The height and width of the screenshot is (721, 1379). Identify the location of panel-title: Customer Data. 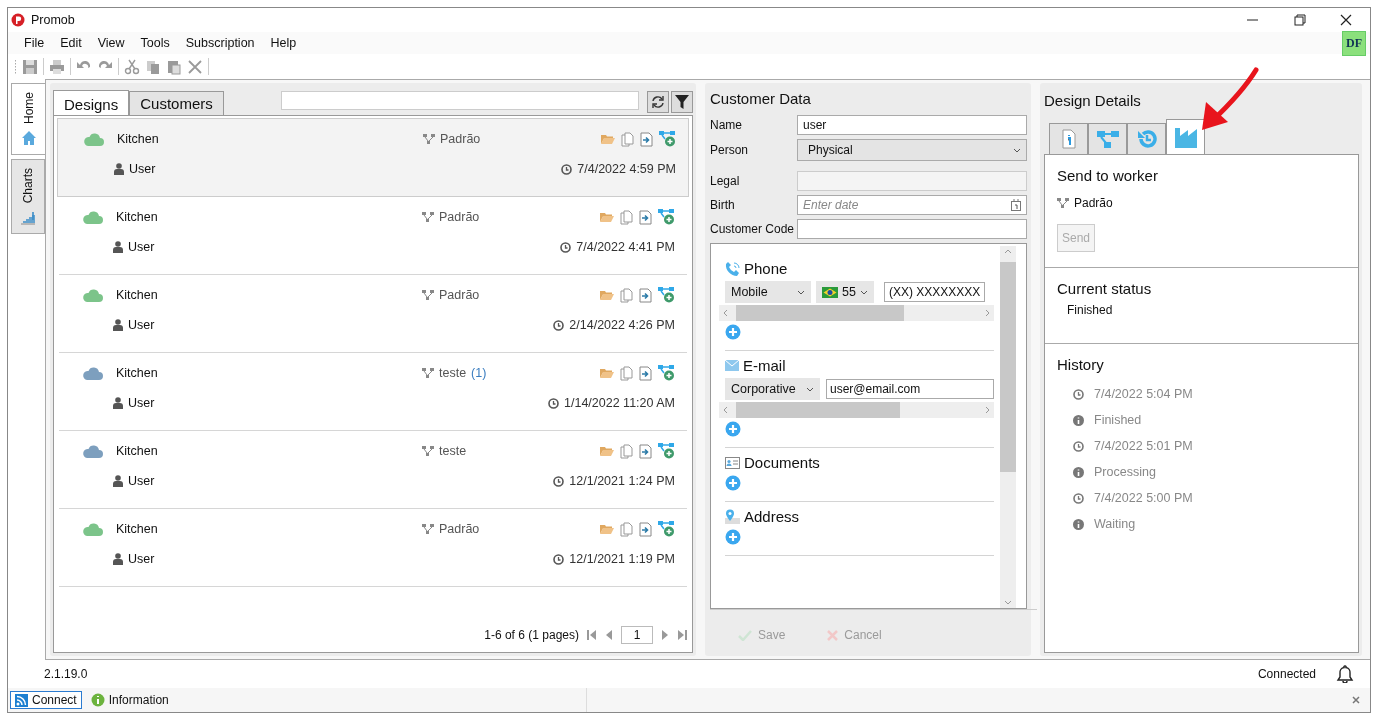
(761, 98).